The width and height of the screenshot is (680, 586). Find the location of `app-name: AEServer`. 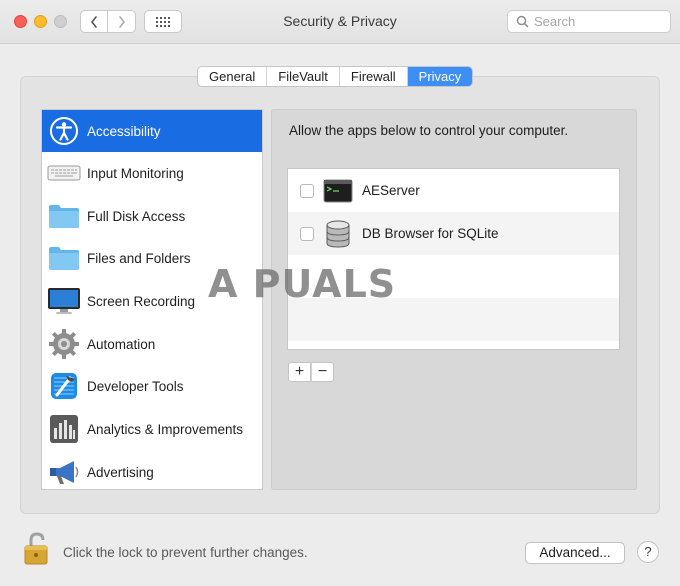

app-name: AEServer is located at coordinates (391, 190).